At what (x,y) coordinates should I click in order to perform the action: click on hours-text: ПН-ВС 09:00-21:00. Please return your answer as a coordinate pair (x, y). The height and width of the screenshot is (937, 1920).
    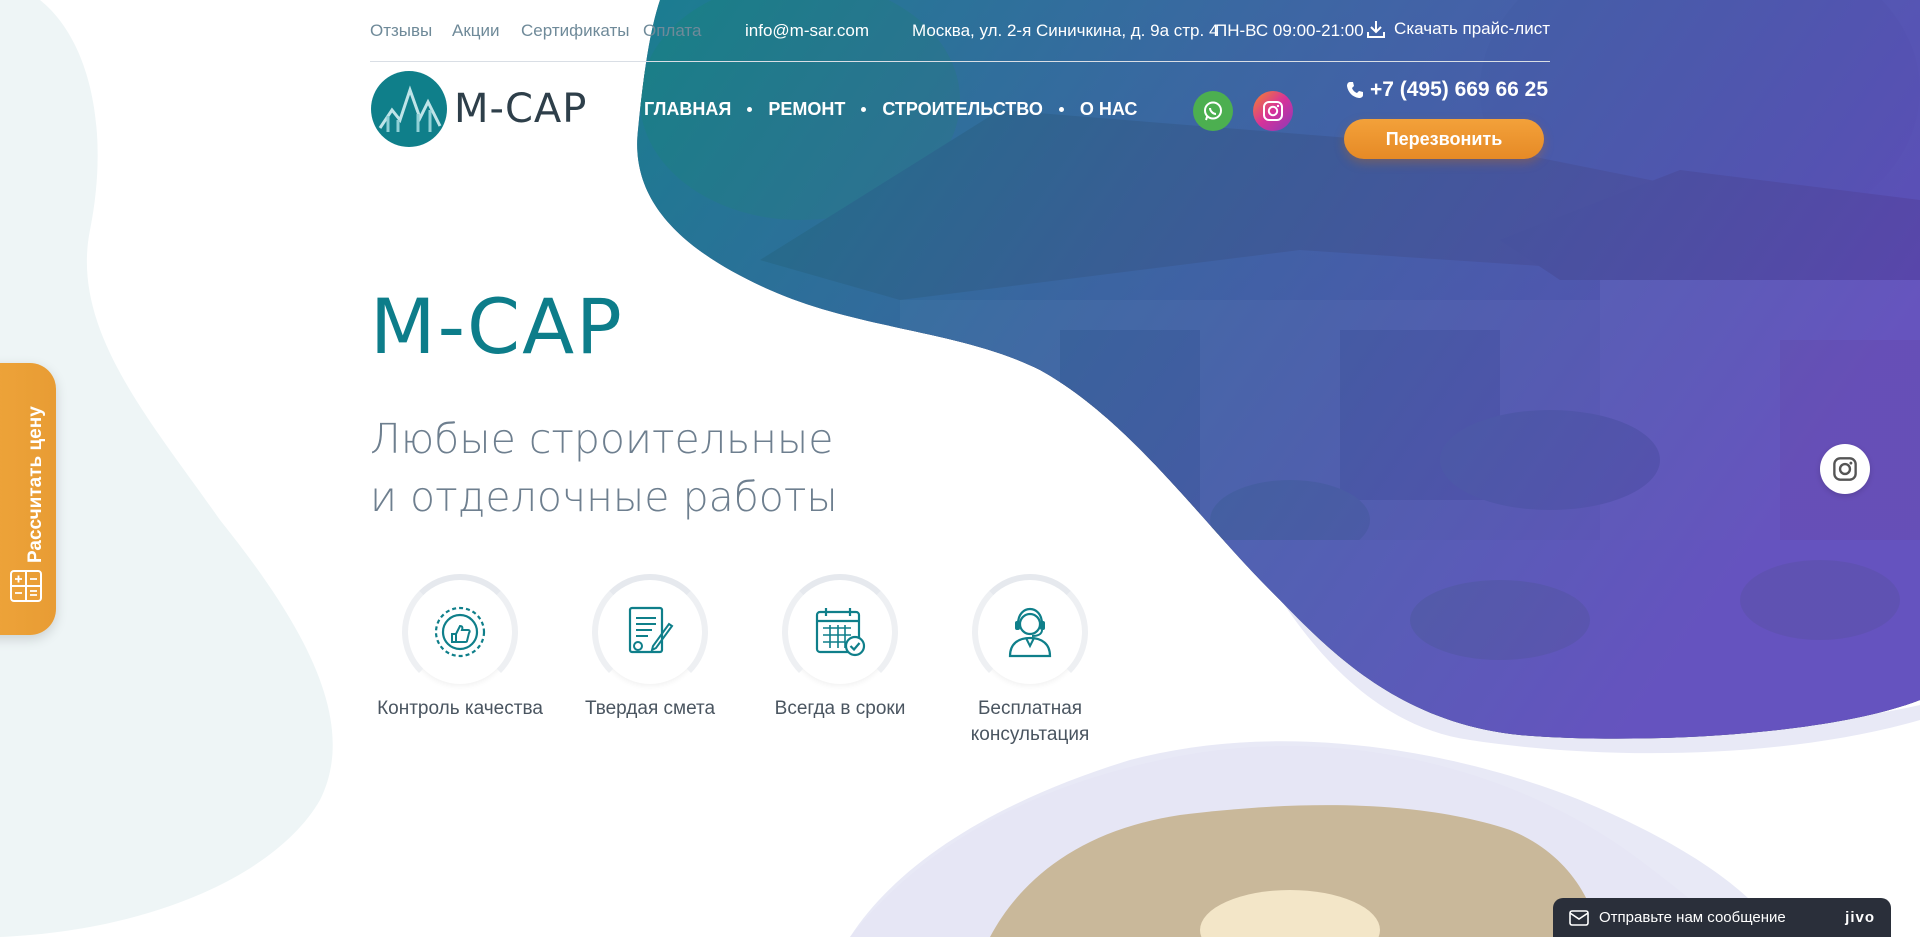
    Looking at the image, I should click on (1289, 30).